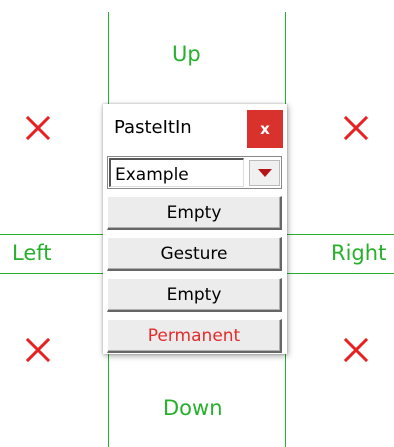  I want to click on dropdown-selected-value: Example, so click(152, 175).